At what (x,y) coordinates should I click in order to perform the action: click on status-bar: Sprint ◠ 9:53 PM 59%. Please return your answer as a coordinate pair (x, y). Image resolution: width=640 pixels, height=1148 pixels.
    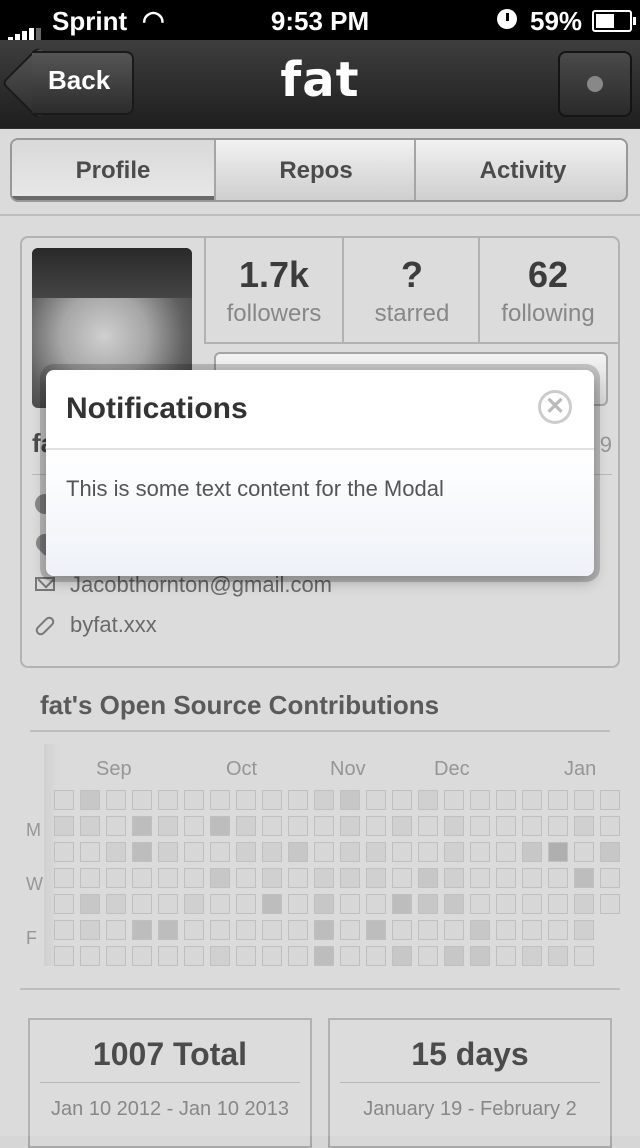
    Looking at the image, I should click on (320, 21).